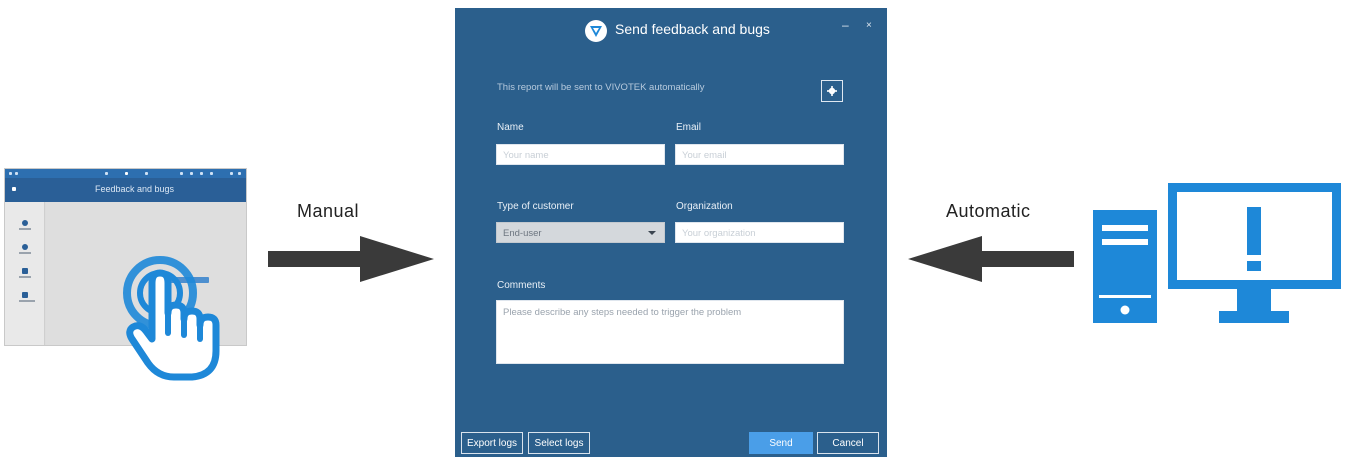  Describe the element at coordinates (535, 206) in the screenshot. I see `customer-type-label: Type of customer` at that location.